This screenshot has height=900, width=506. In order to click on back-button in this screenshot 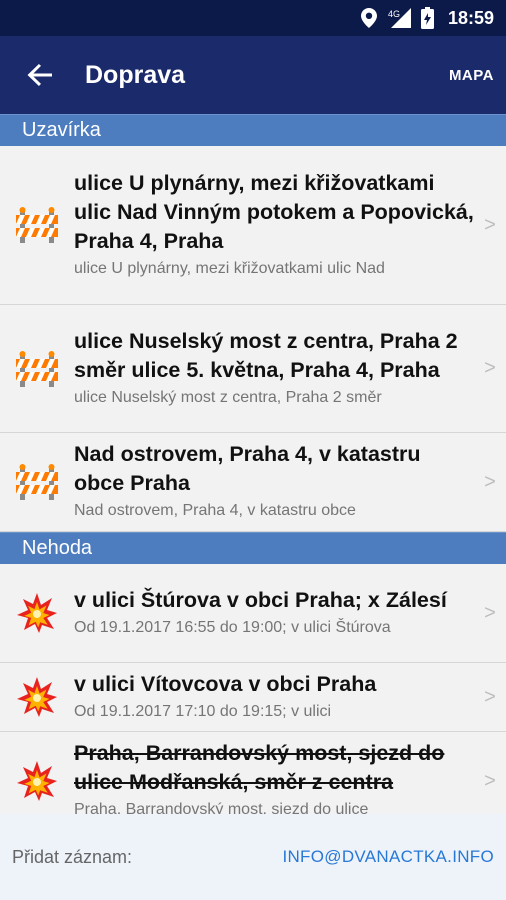, I will do `click(40, 75)`.